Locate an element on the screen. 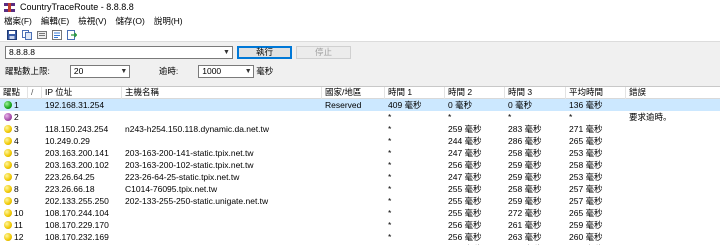 The height and width of the screenshot is (245, 720). cell-time3: 261 毫秒 is located at coordinates (525, 225).